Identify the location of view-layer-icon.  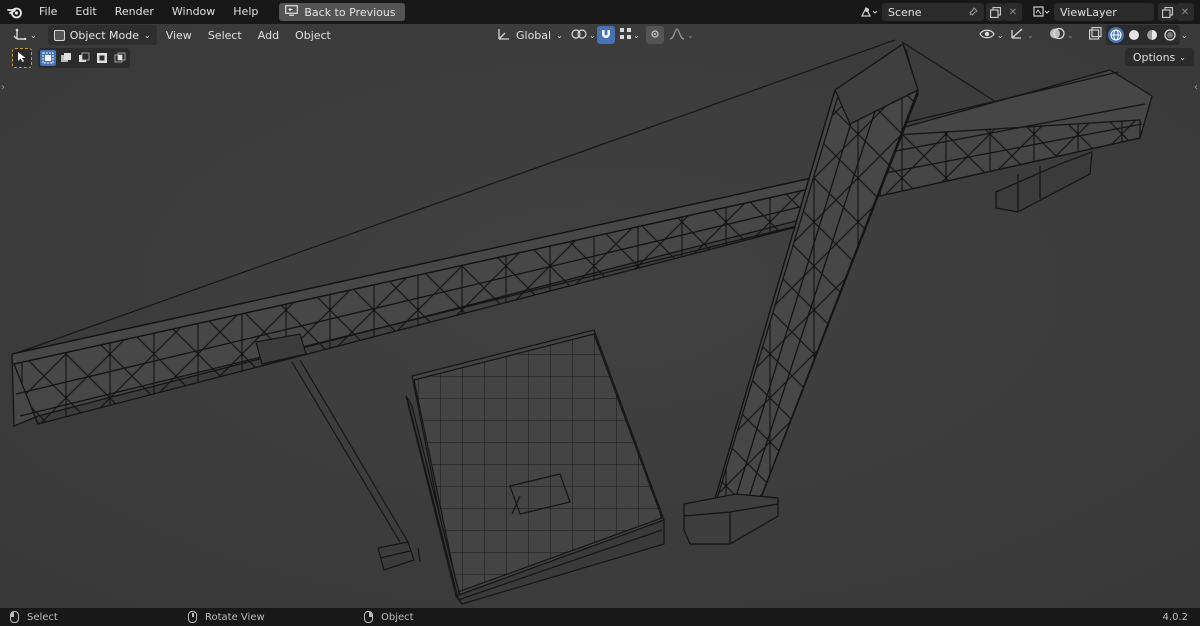
(1042, 12).